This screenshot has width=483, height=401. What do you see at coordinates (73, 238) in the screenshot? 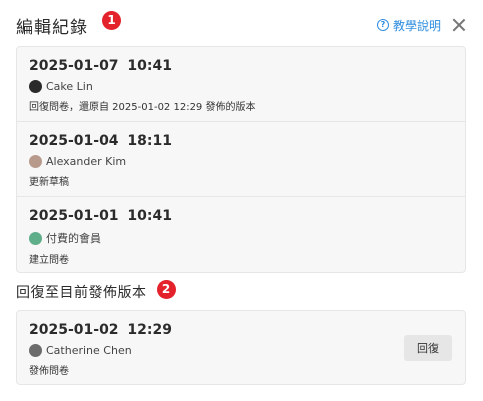
I see `user-name: 付費的會員` at bounding box center [73, 238].